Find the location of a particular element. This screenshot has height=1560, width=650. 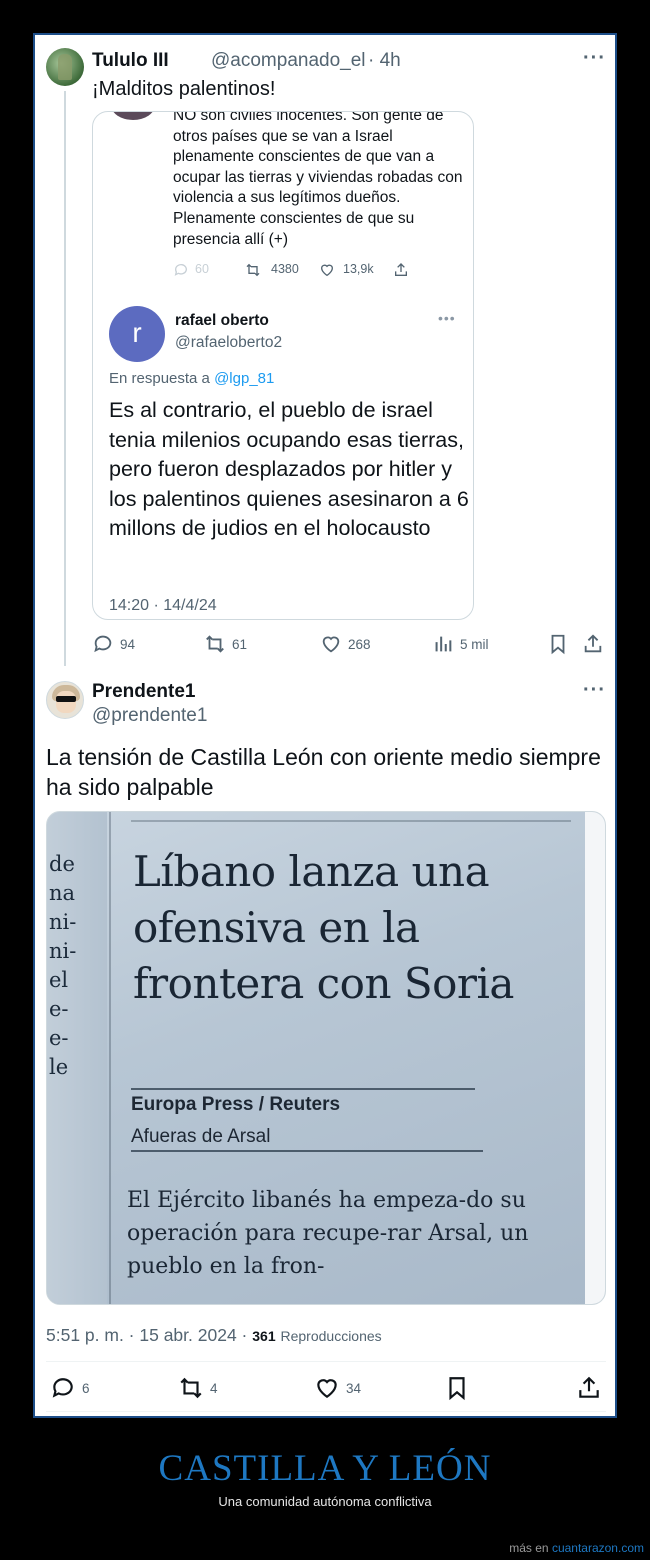

newspaper-byline: Europa Press / Reuters is located at coordinates (236, 1104).